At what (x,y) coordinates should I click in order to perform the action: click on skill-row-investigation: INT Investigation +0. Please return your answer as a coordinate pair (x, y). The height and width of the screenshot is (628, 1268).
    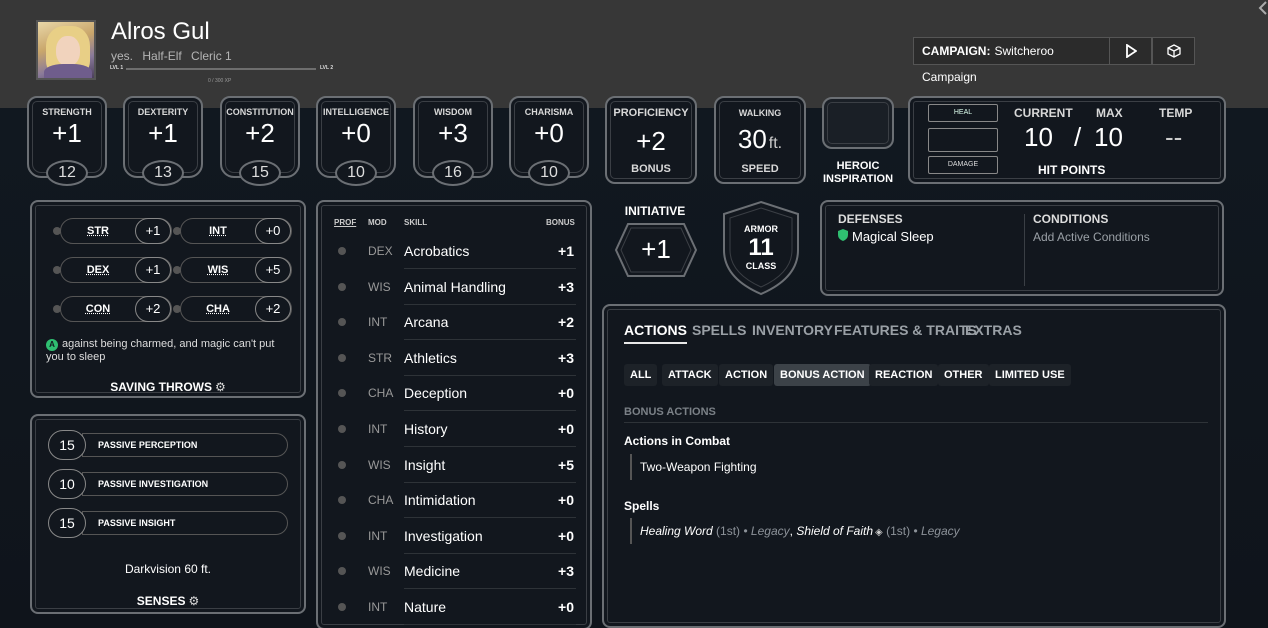
    Looking at the image, I should click on (454, 536).